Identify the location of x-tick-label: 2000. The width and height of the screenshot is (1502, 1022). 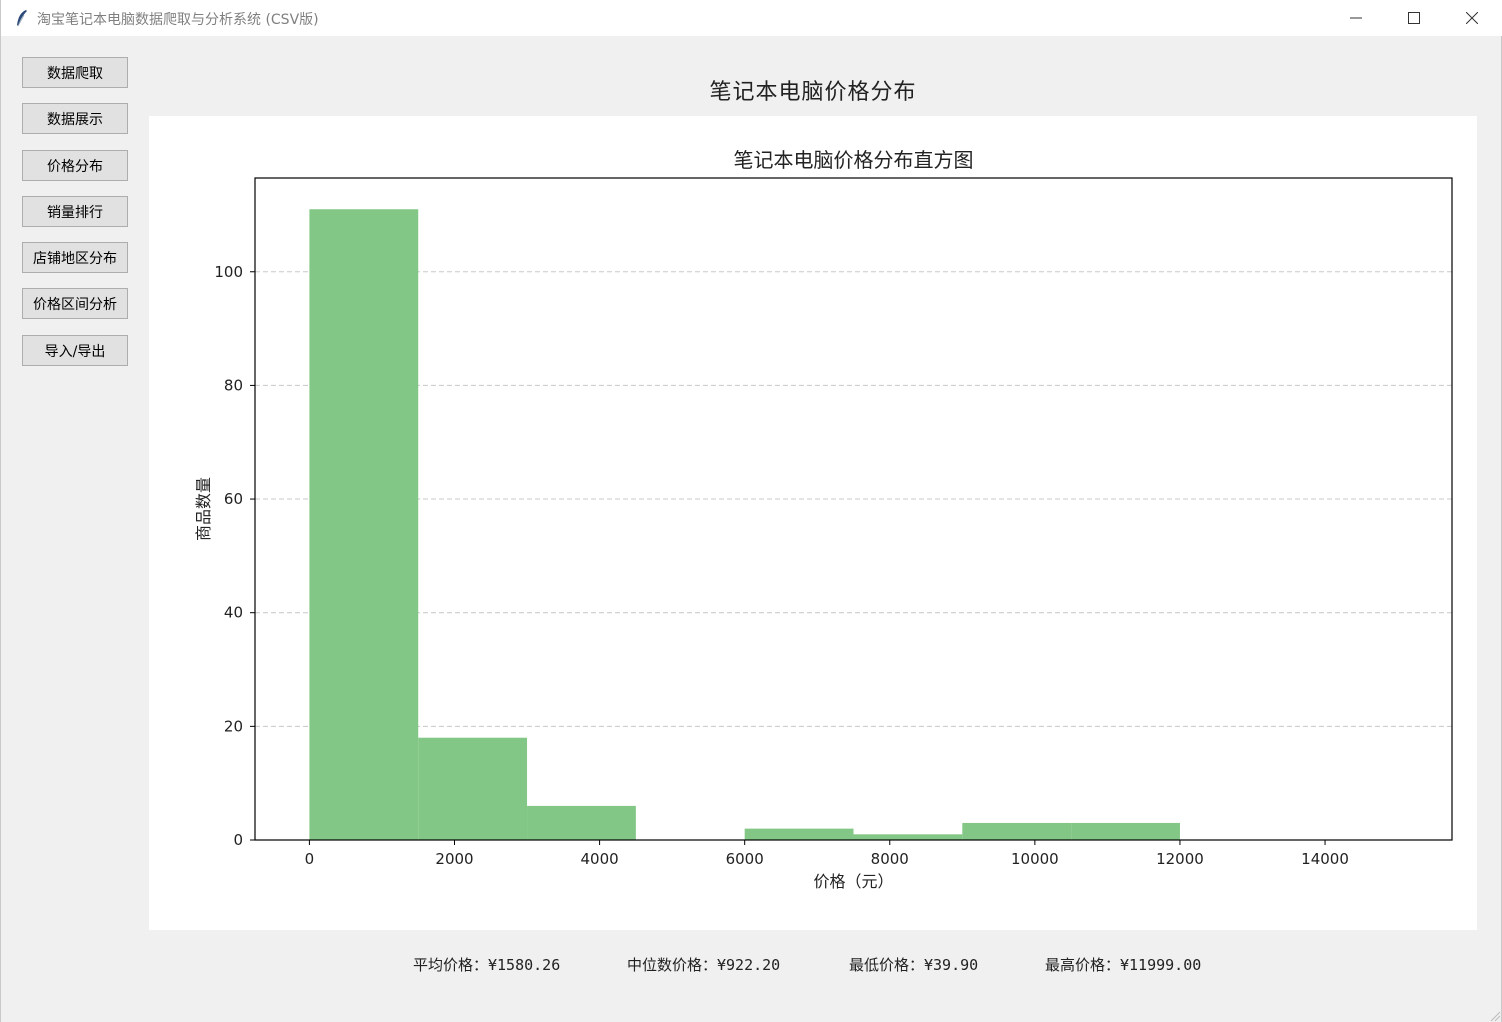
(454, 859).